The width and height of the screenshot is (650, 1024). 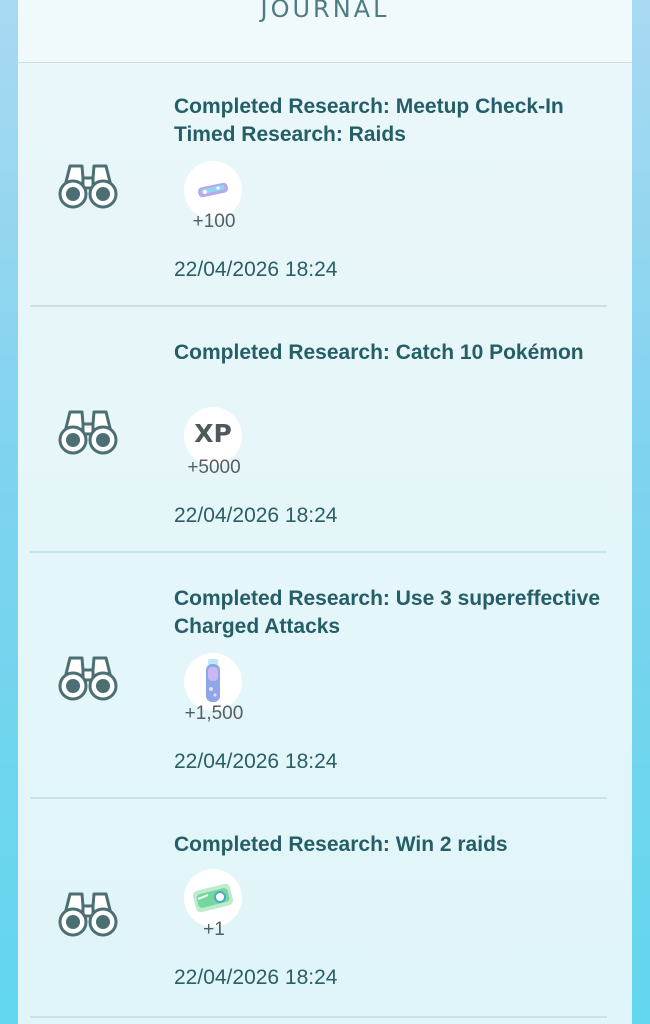 What do you see at coordinates (325, 31) in the screenshot?
I see `journal-header: JOURNAL` at bounding box center [325, 31].